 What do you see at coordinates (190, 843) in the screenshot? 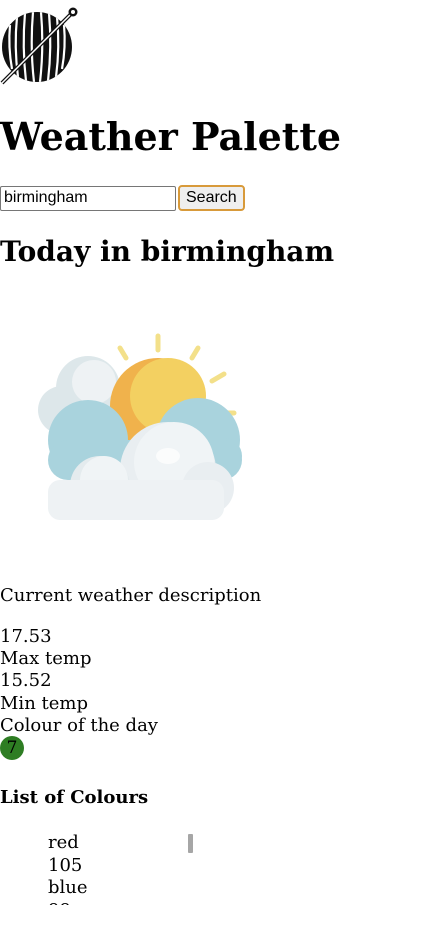
I see `colour-list-scrollbar` at bounding box center [190, 843].